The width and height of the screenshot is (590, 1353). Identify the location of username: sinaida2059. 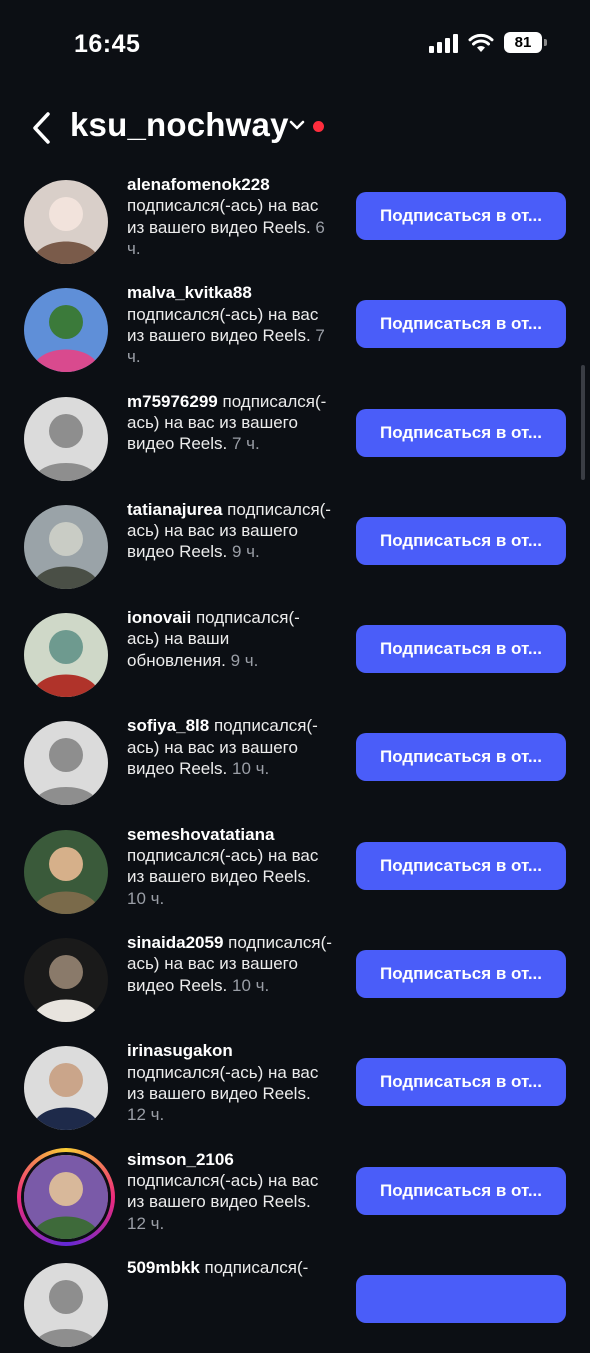
(175, 942).